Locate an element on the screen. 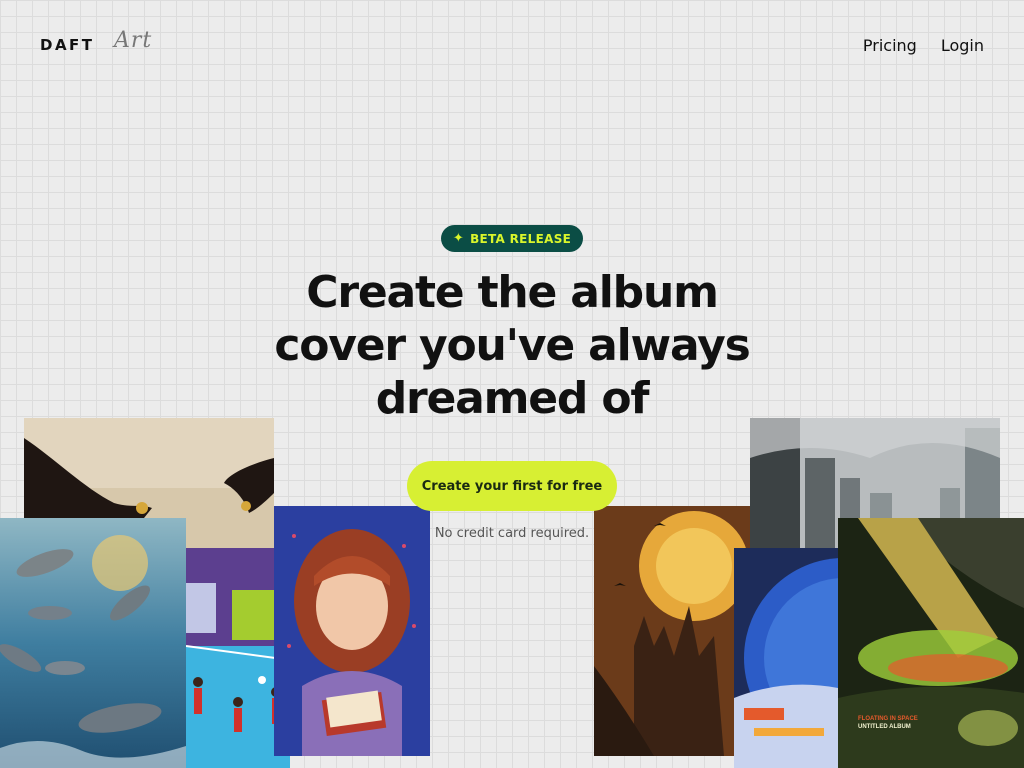 This screenshot has width=1024, height=768. album-subtitle-text: UNTITLED ALBUM is located at coordinates (884, 727).